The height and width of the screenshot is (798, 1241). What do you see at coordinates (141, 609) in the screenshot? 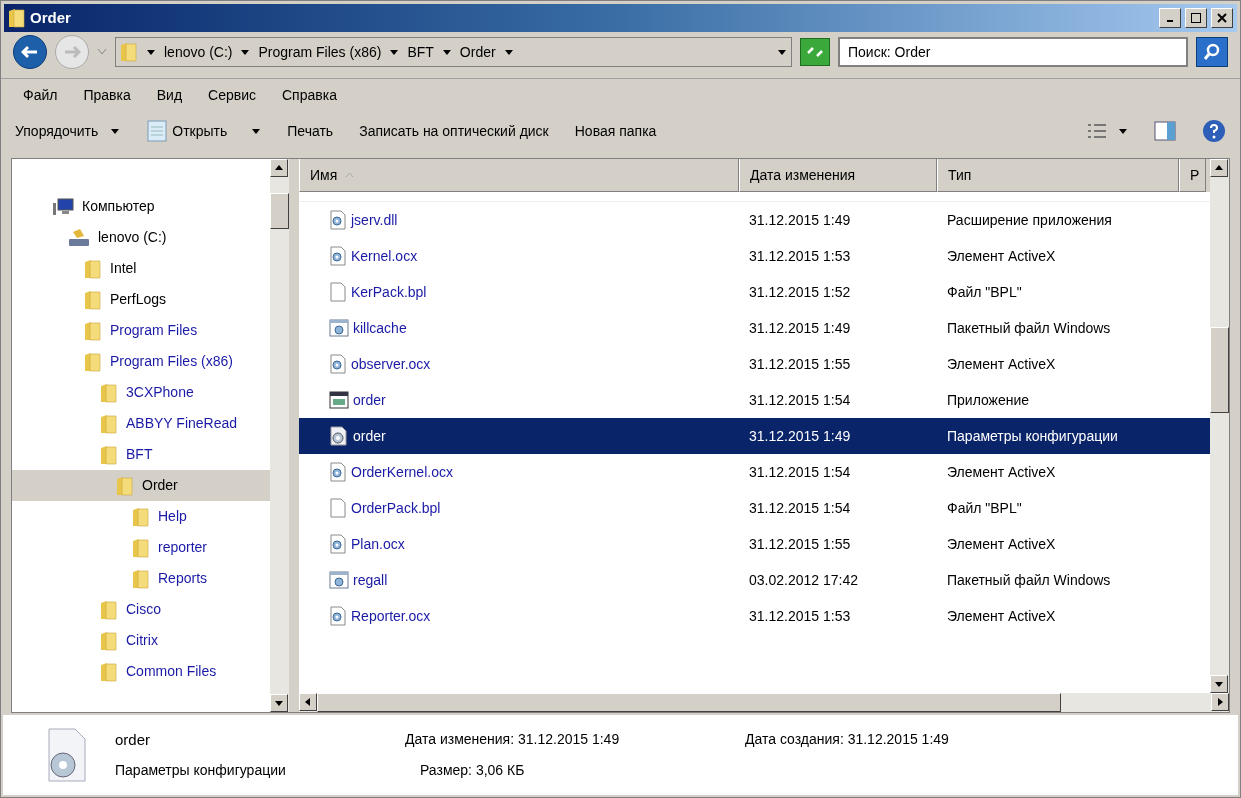
I see `tree-item: Cisco` at bounding box center [141, 609].